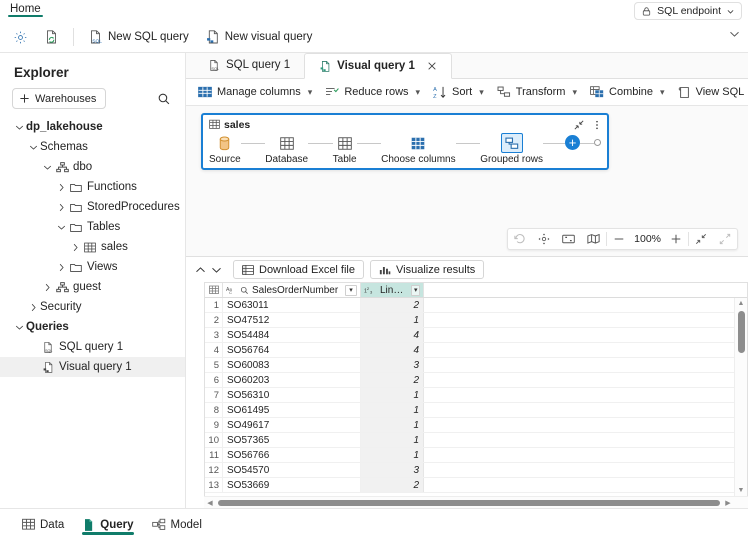  What do you see at coordinates (725, 239) in the screenshot?
I see `expand-diagonal-icon` at bounding box center [725, 239].